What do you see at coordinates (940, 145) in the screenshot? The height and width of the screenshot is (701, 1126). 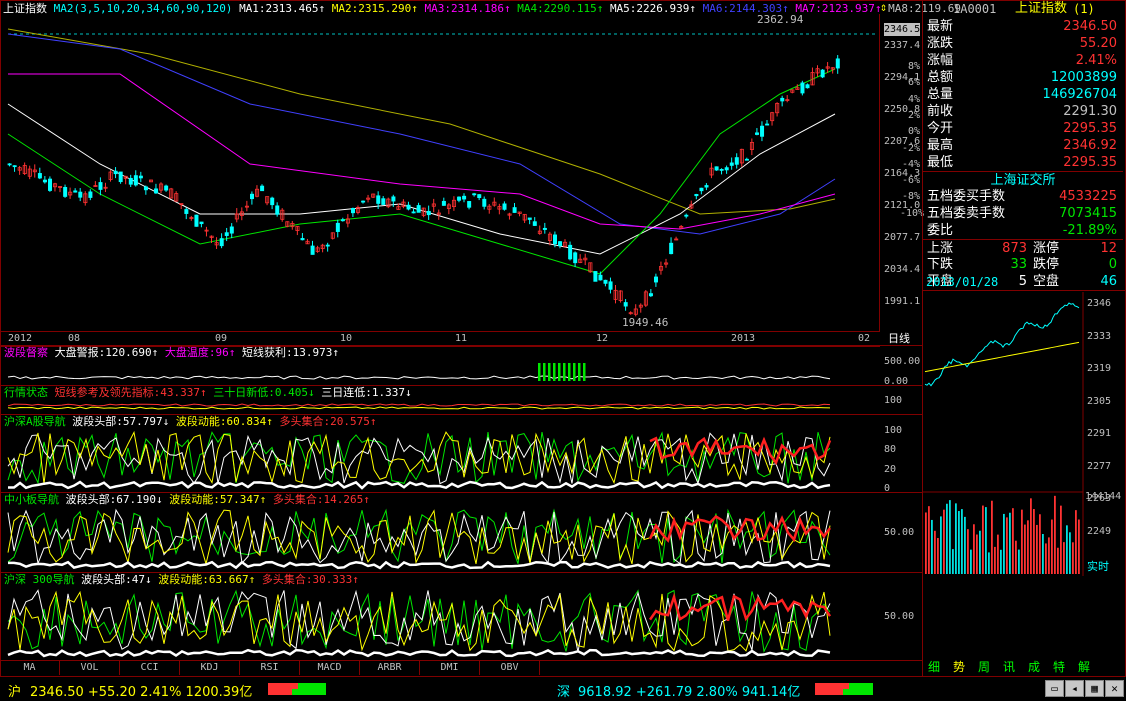 I see `quote-label: 最高` at bounding box center [940, 145].